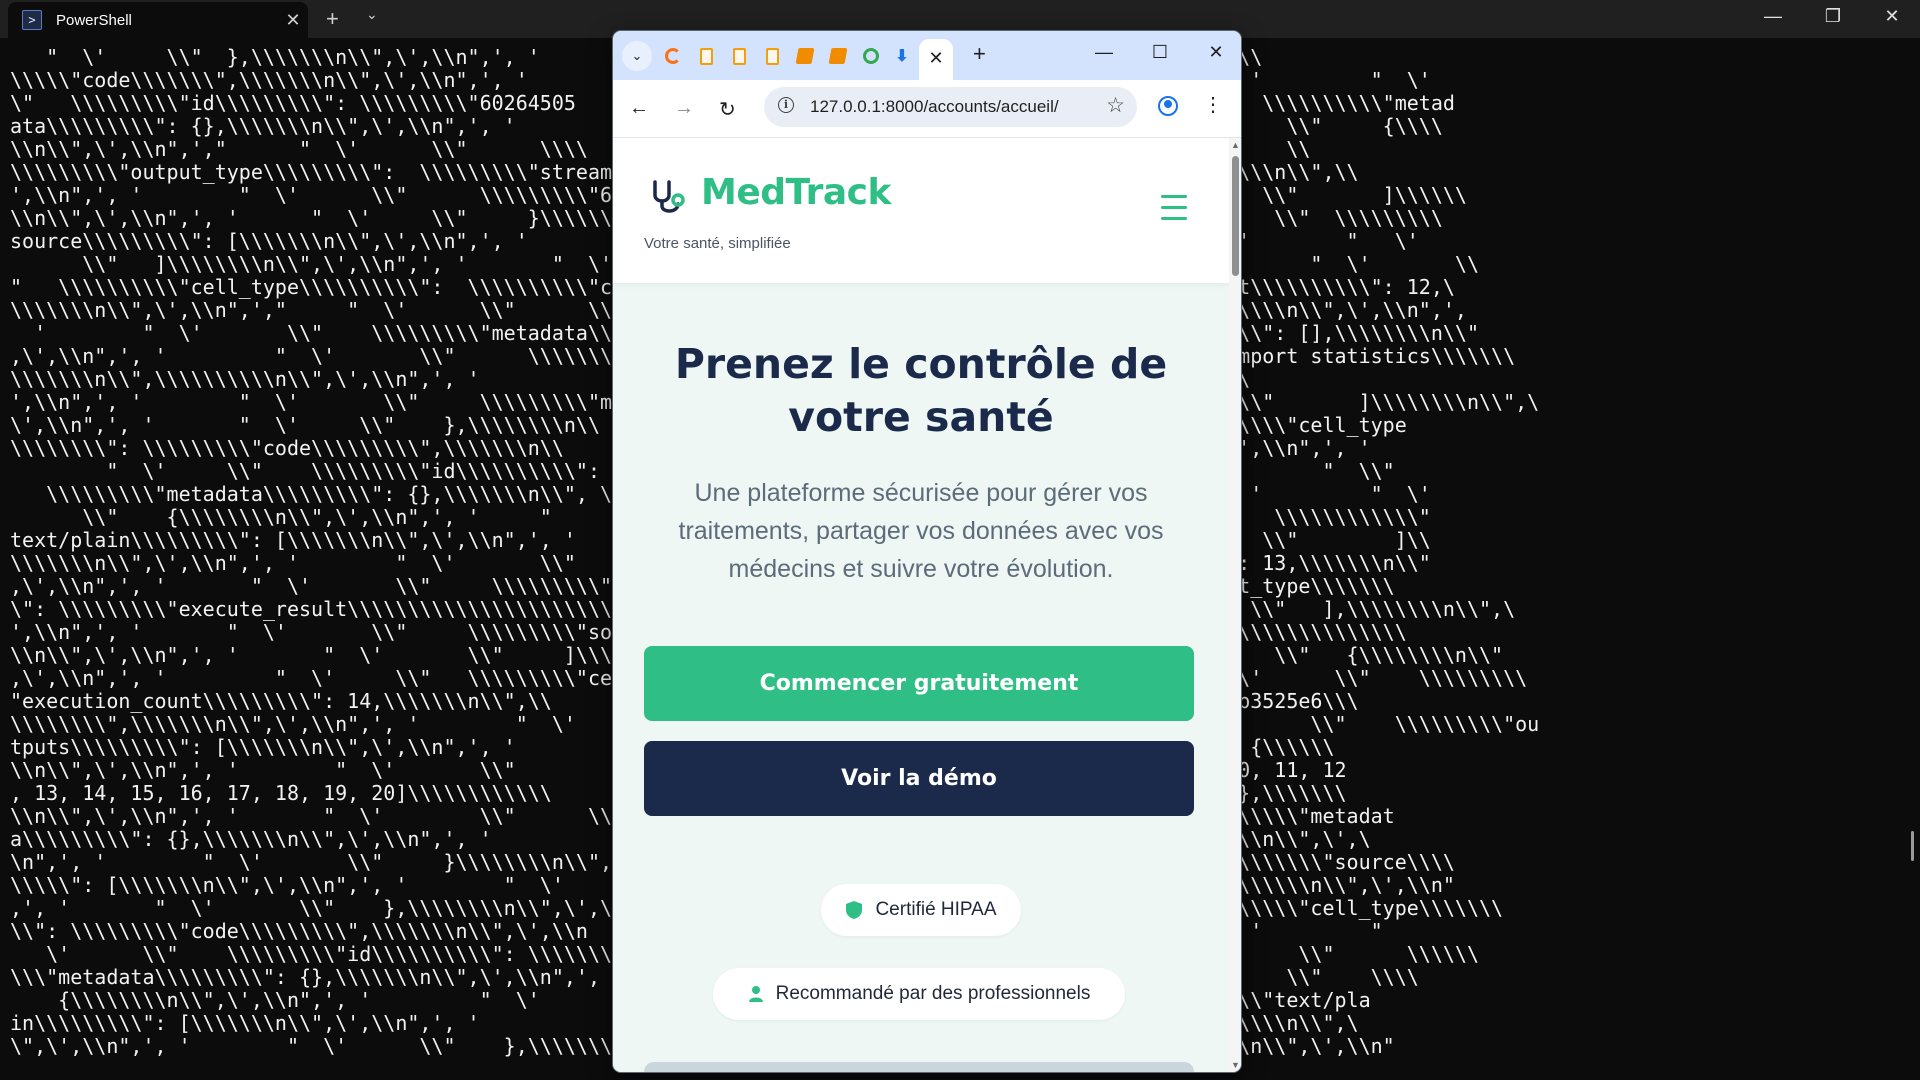 Image resolution: width=1920 pixels, height=1080 pixels. What do you see at coordinates (669, 196) in the screenshot?
I see `stethoscope-icon` at bounding box center [669, 196].